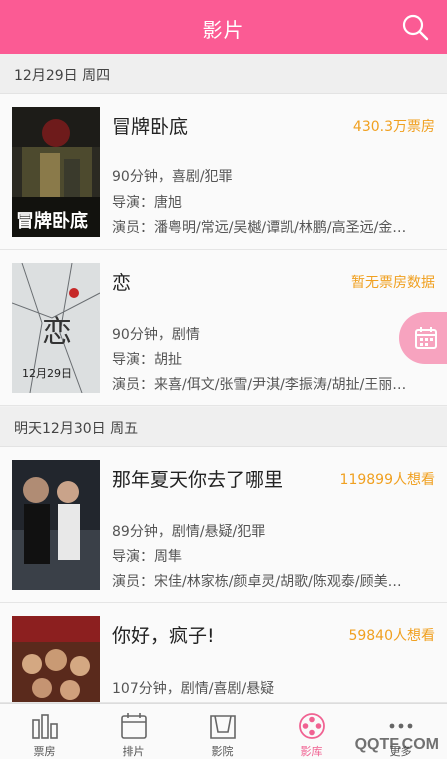 This screenshot has width=447, height=759. I want to click on schedule-icon, so click(134, 726).